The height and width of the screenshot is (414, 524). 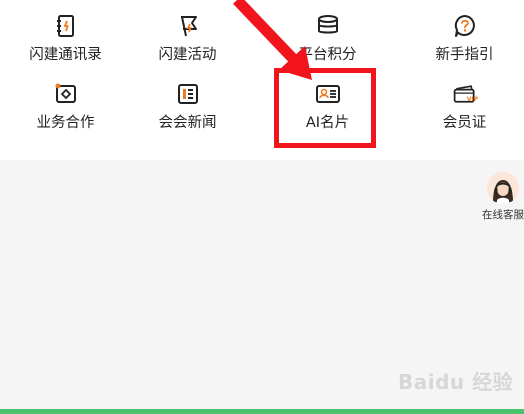 I want to click on annotation-arrow, so click(x=272, y=40).